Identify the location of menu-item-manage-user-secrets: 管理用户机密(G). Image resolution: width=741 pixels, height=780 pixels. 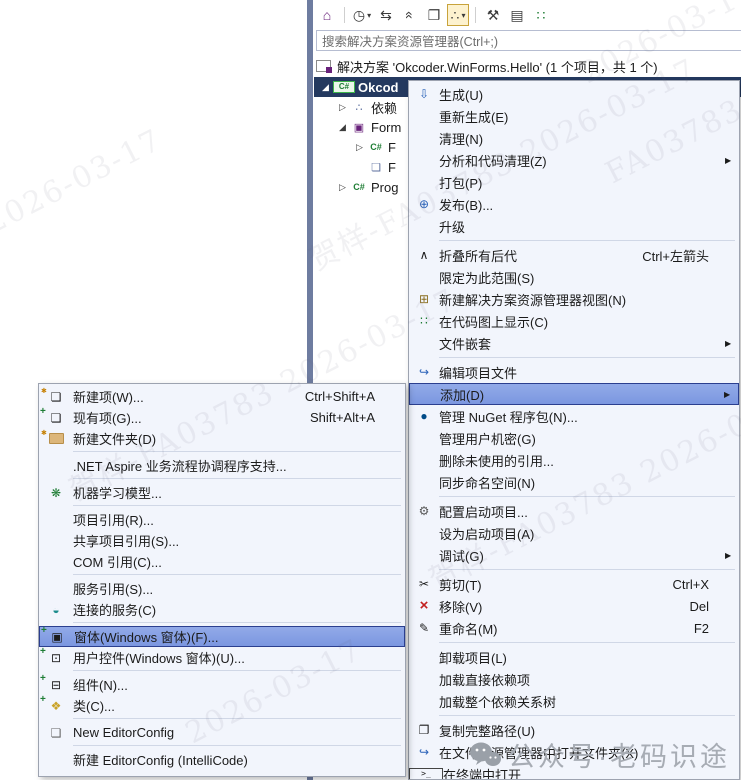
(574, 438).